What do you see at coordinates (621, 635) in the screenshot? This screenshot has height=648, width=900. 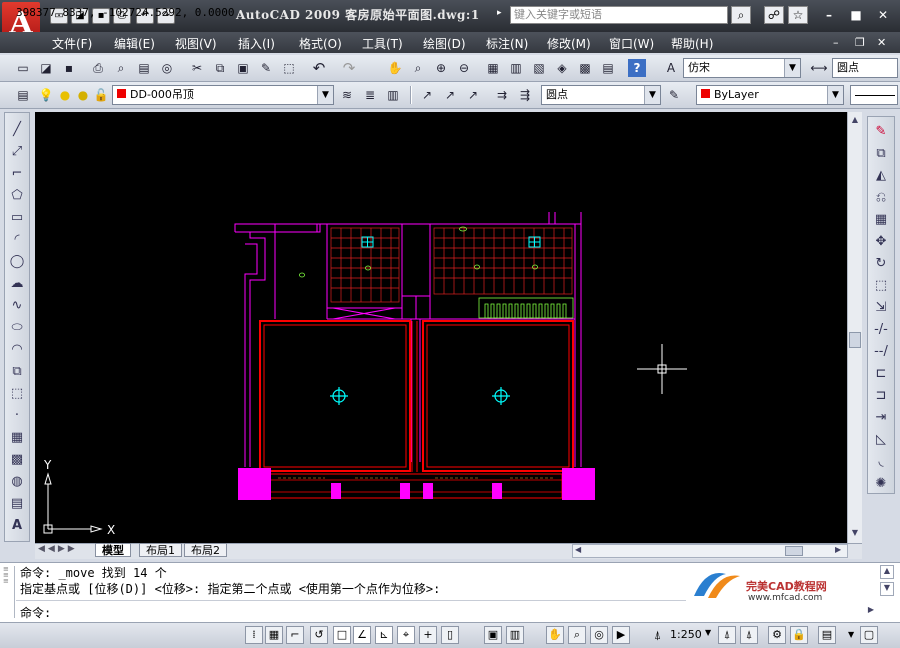 I see `show-motion-icon: ▶` at bounding box center [621, 635].